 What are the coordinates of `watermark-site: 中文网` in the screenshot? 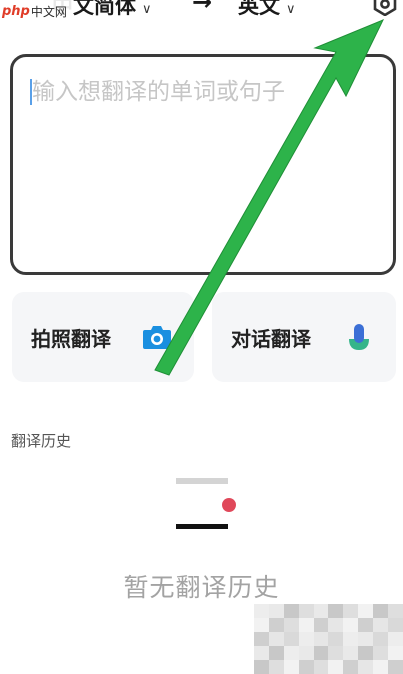 It's located at (48, 11).